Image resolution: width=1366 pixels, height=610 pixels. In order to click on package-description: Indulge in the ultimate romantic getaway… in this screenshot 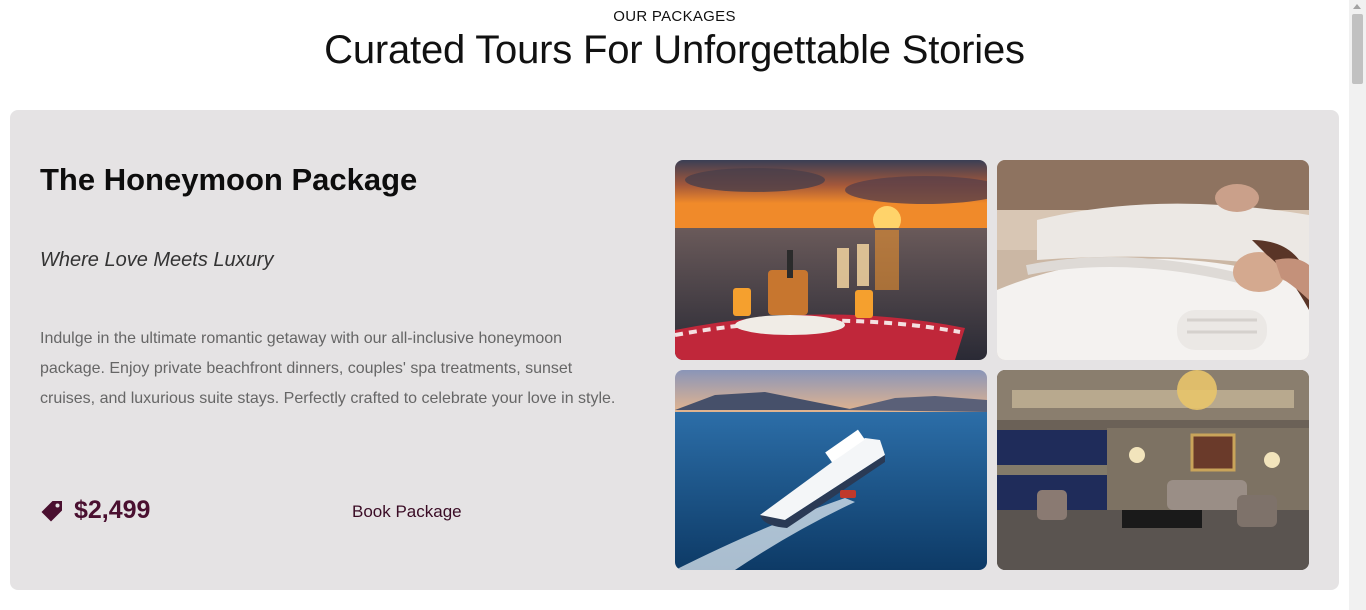, I will do `click(328, 368)`.